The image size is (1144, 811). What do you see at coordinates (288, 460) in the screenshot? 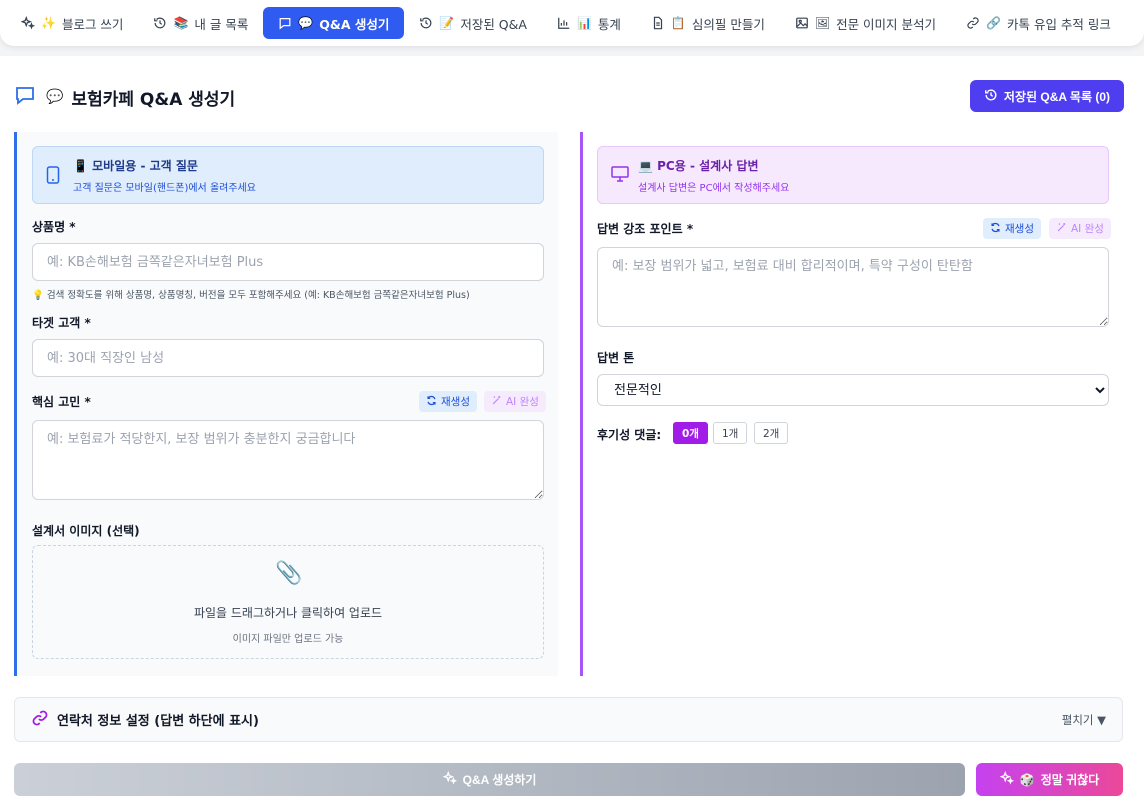
I see `key-concern-textarea` at bounding box center [288, 460].